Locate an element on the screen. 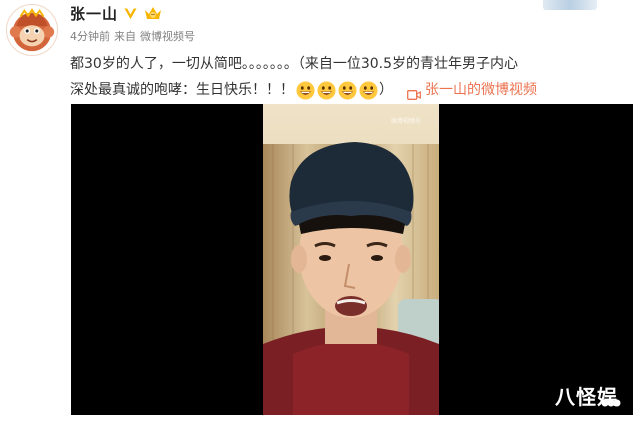  video-camera-icon is located at coordinates (414, 92).